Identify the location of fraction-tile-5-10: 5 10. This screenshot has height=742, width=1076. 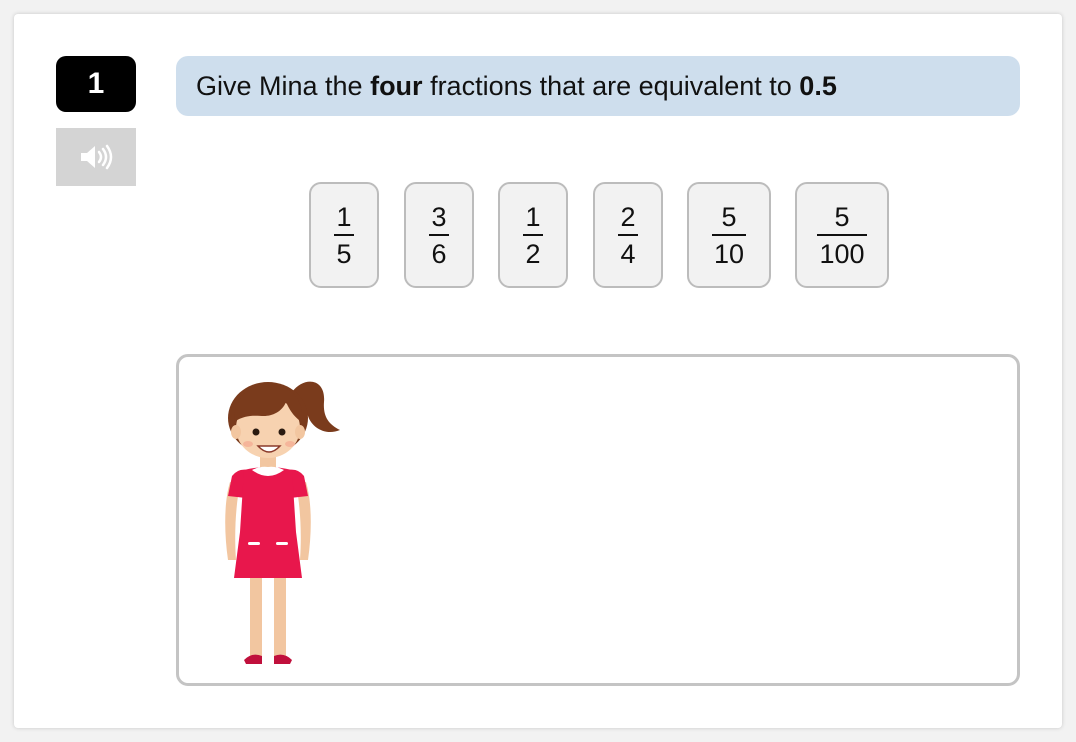
(729, 235).